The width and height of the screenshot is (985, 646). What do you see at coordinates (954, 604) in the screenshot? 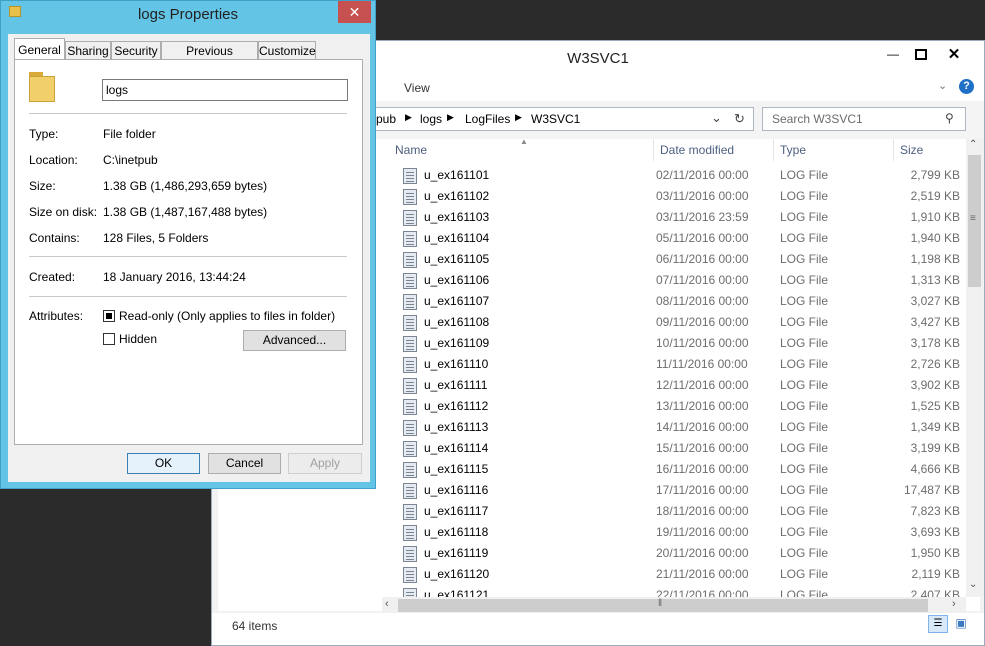
I see `scroll-right-icon: ›` at bounding box center [954, 604].